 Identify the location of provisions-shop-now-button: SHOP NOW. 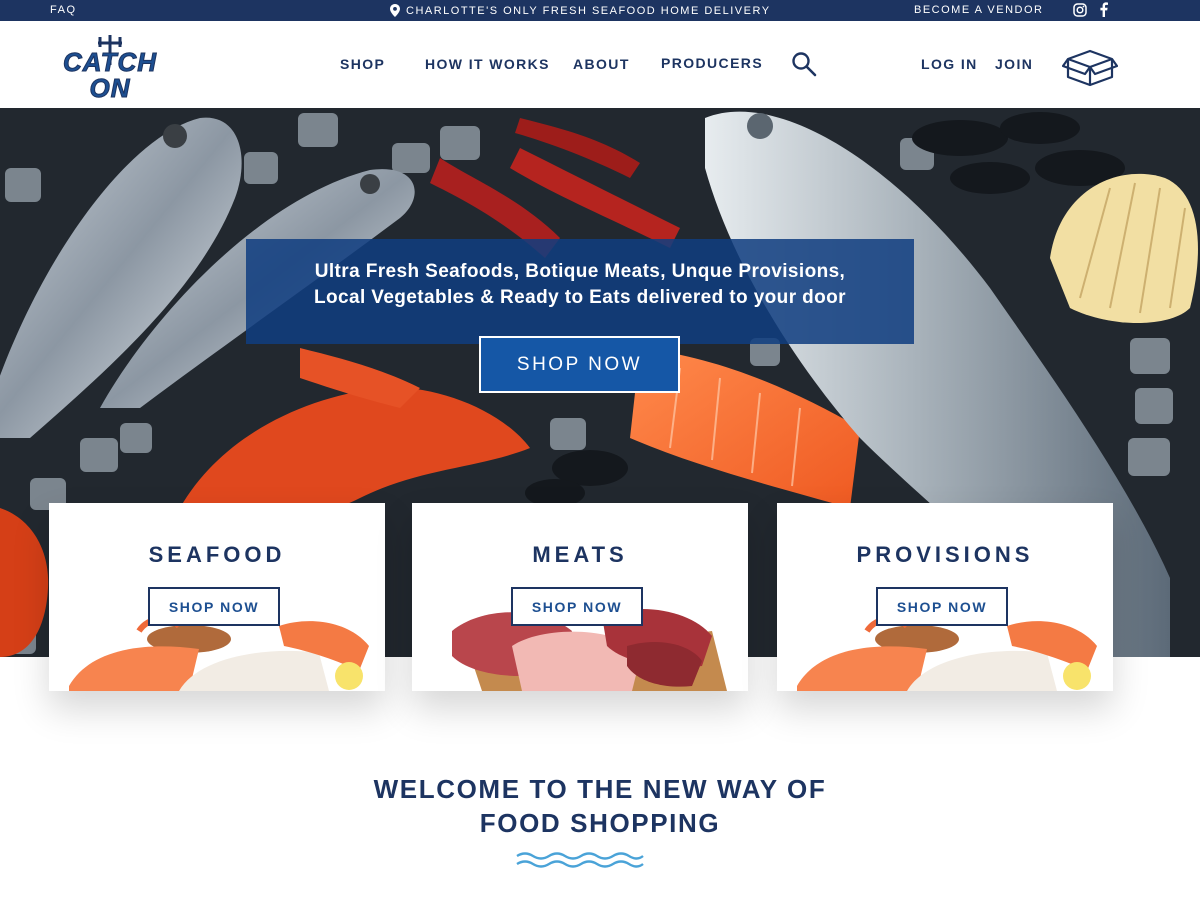
(942, 606).